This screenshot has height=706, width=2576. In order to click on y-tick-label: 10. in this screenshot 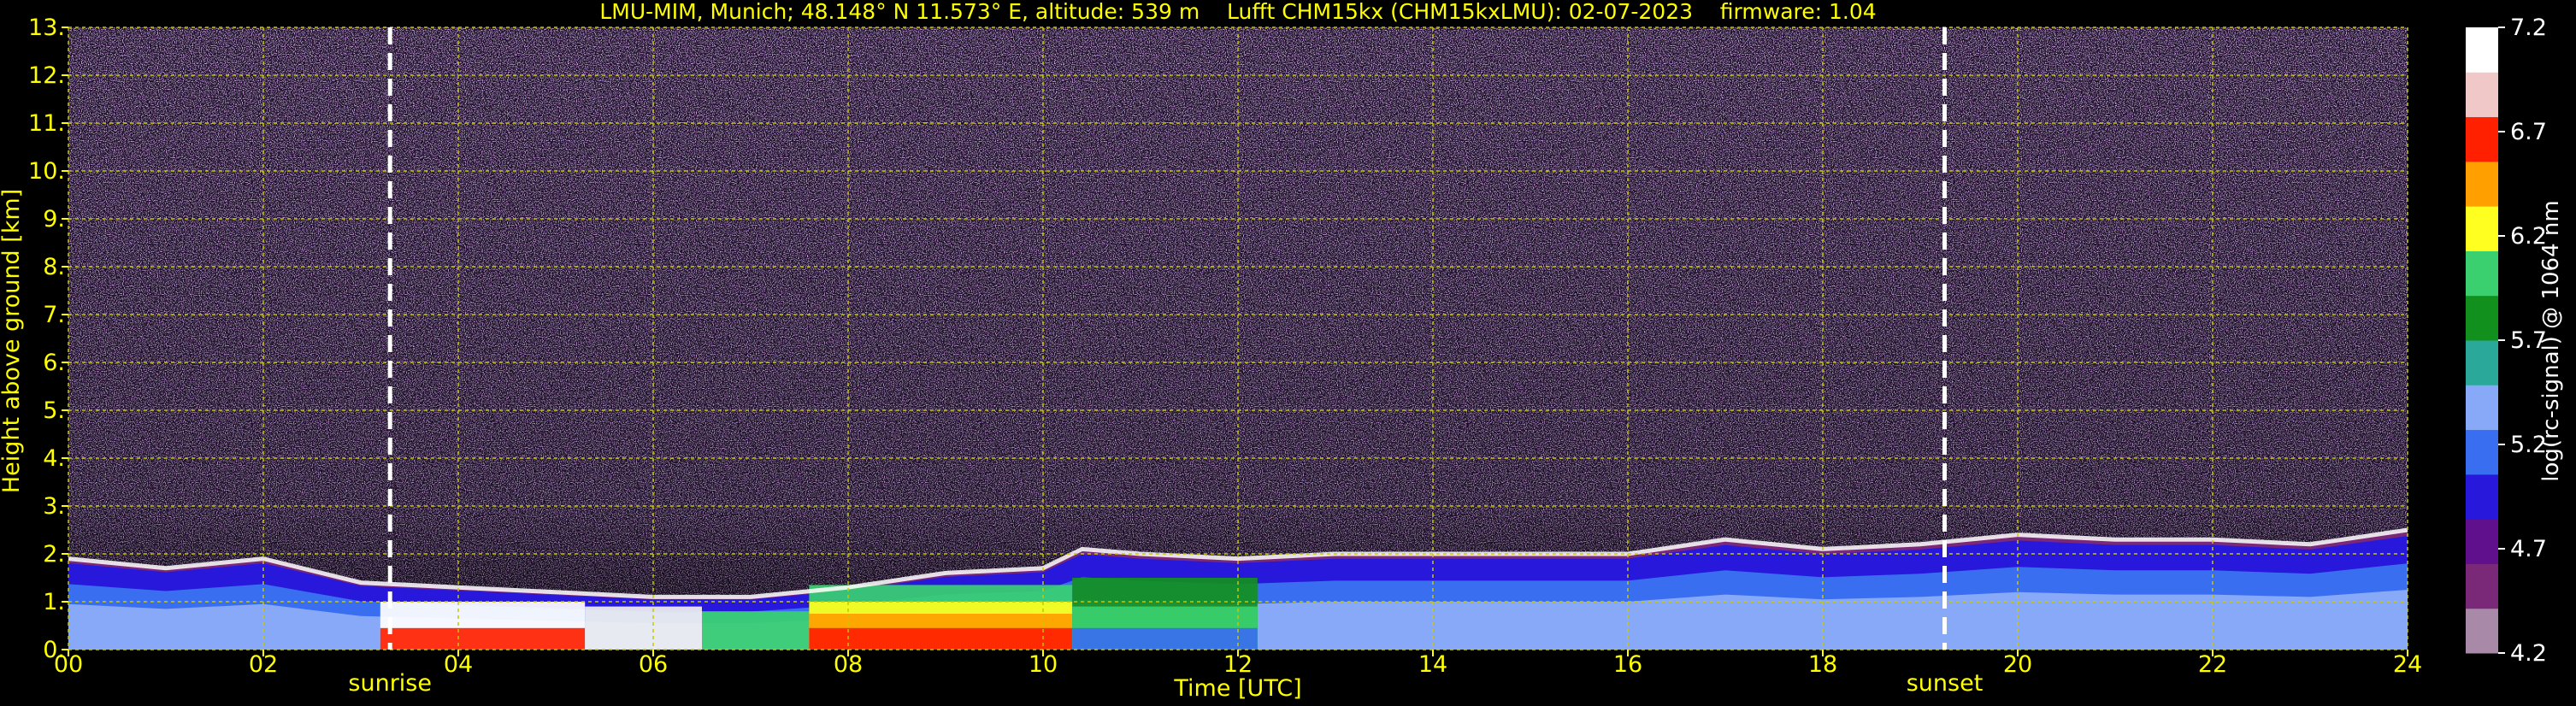, I will do `click(46, 171)`.